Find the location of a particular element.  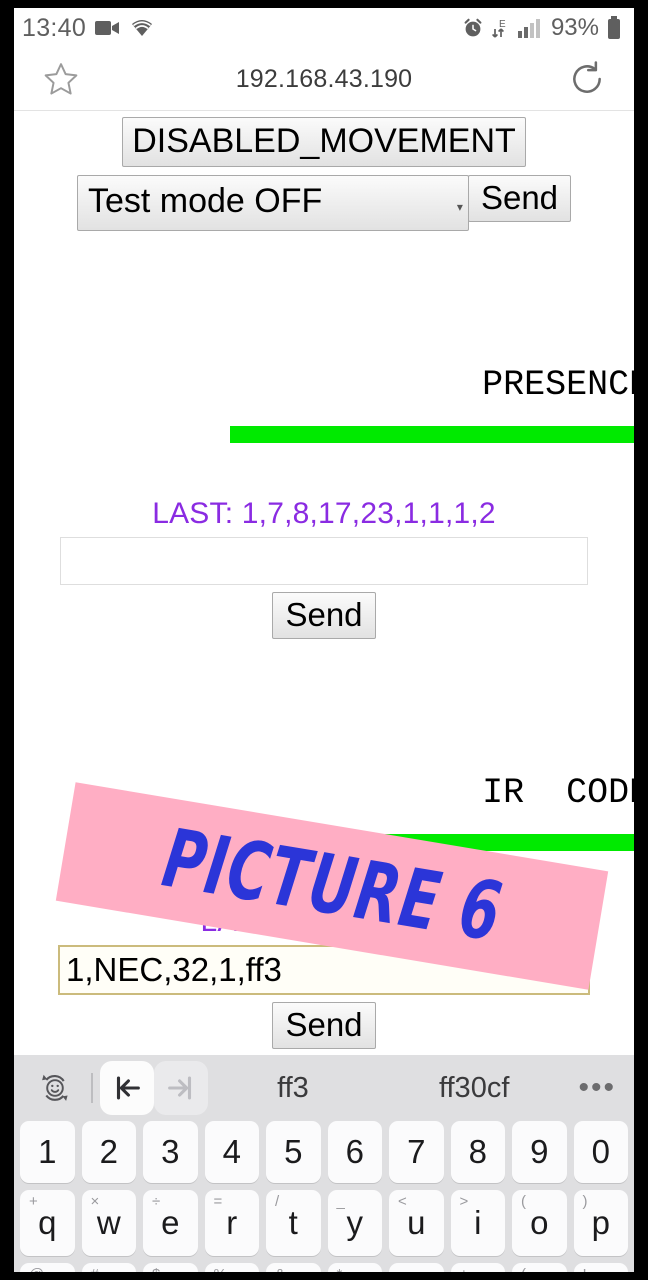

star-outline-icon is located at coordinates (61, 79).